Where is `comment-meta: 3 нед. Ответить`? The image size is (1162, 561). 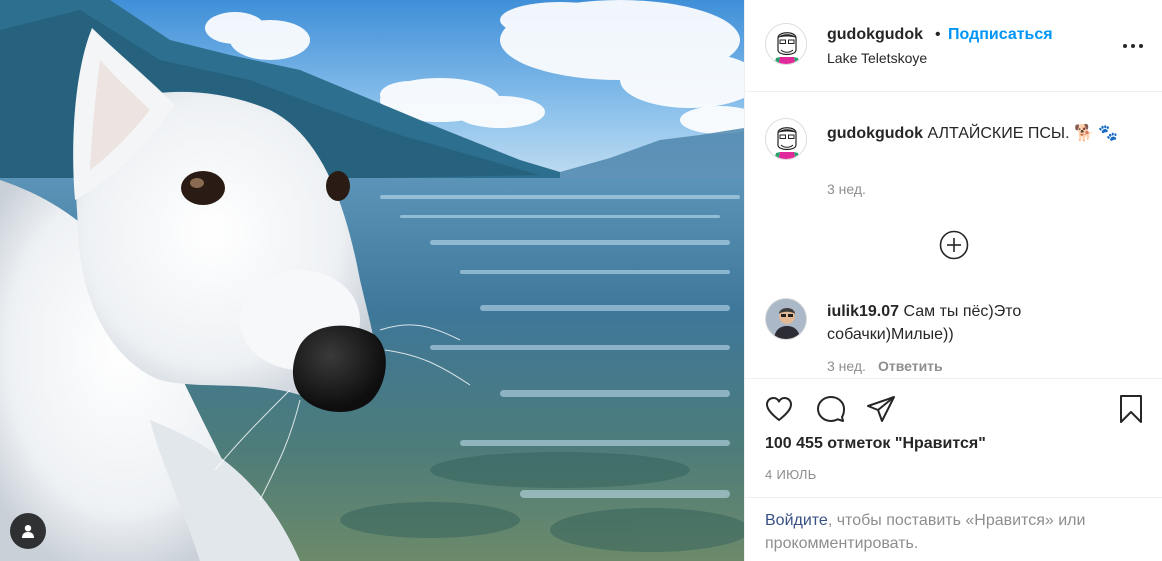
comment-meta: 3 нед. Ответить is located at coordinates (885, 366).